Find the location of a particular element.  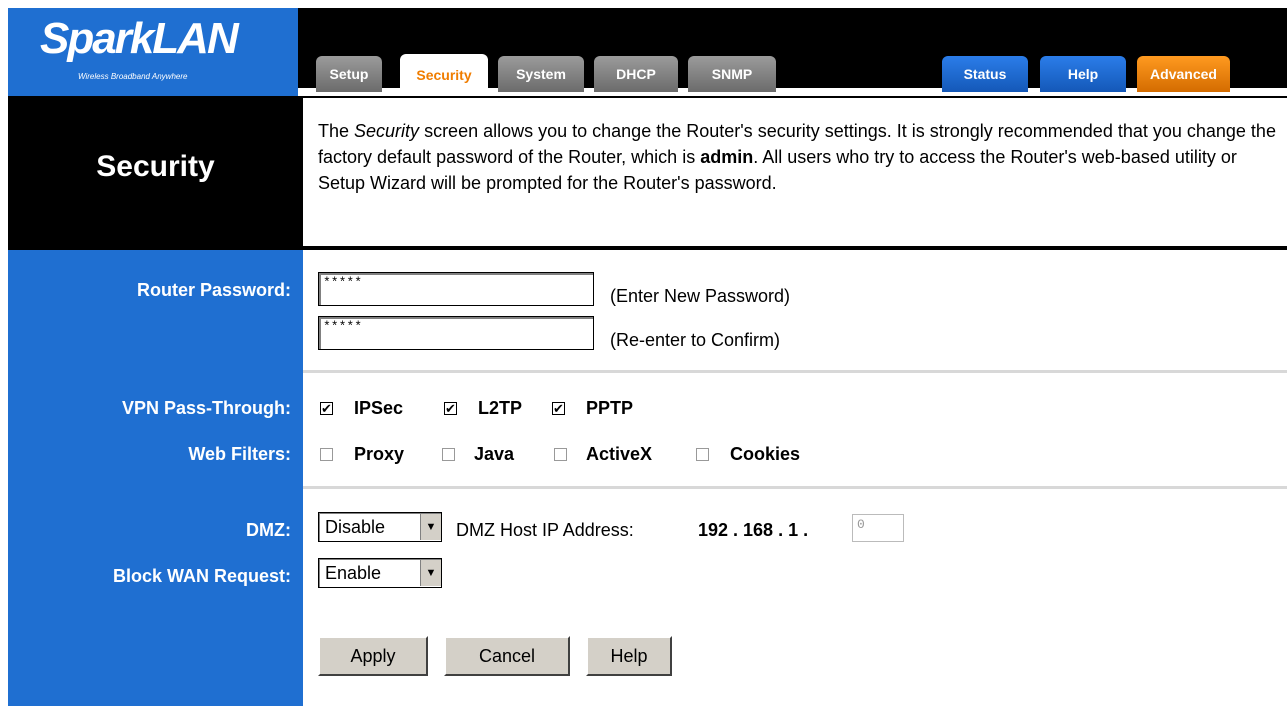

apply-button: Apply is located at coordinates (373, 656).